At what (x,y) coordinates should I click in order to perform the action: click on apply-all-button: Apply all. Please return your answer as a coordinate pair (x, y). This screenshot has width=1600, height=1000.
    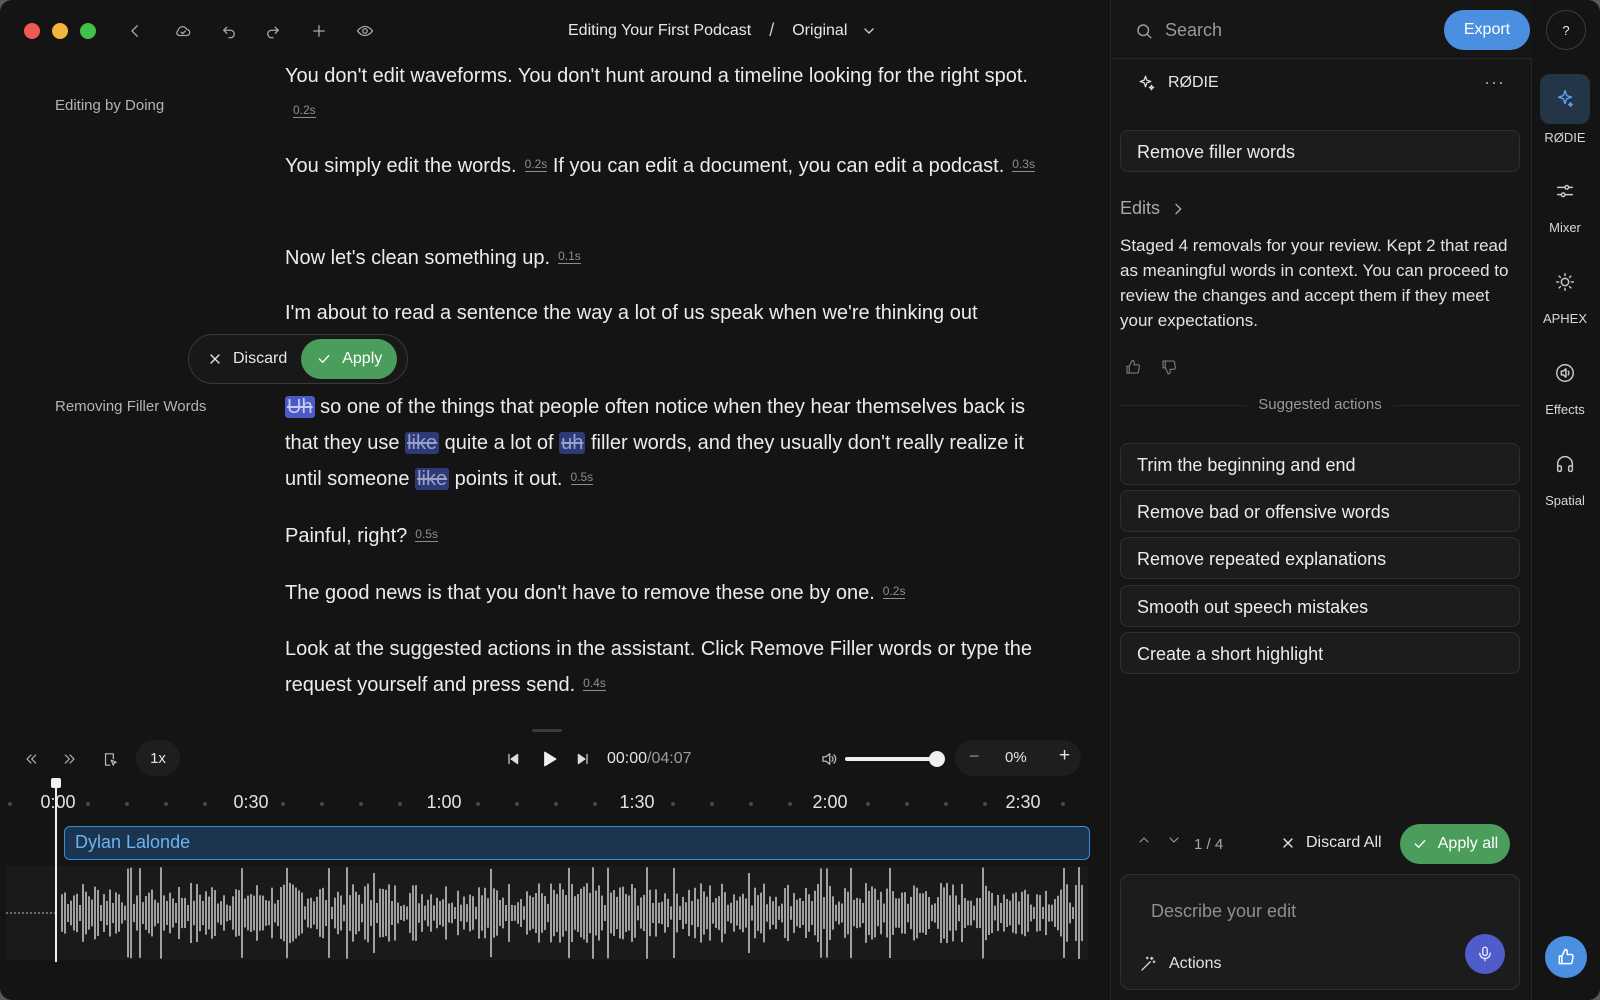
    Looking at the image, I should click on (1455, 844).